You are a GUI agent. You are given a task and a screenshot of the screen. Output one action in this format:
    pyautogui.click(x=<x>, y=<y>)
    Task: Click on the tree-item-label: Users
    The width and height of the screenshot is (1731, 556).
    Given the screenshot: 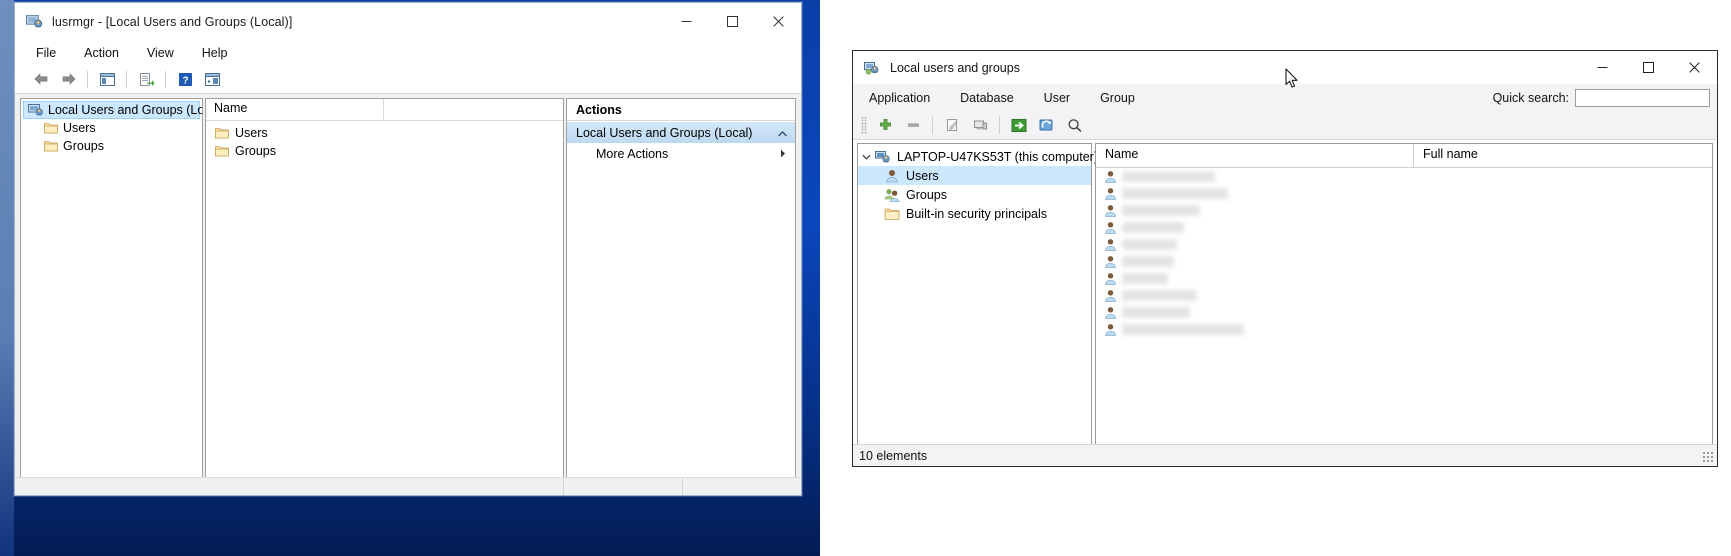 What is the action you would take?
    pyautogui.click(x=79, y=128)
    